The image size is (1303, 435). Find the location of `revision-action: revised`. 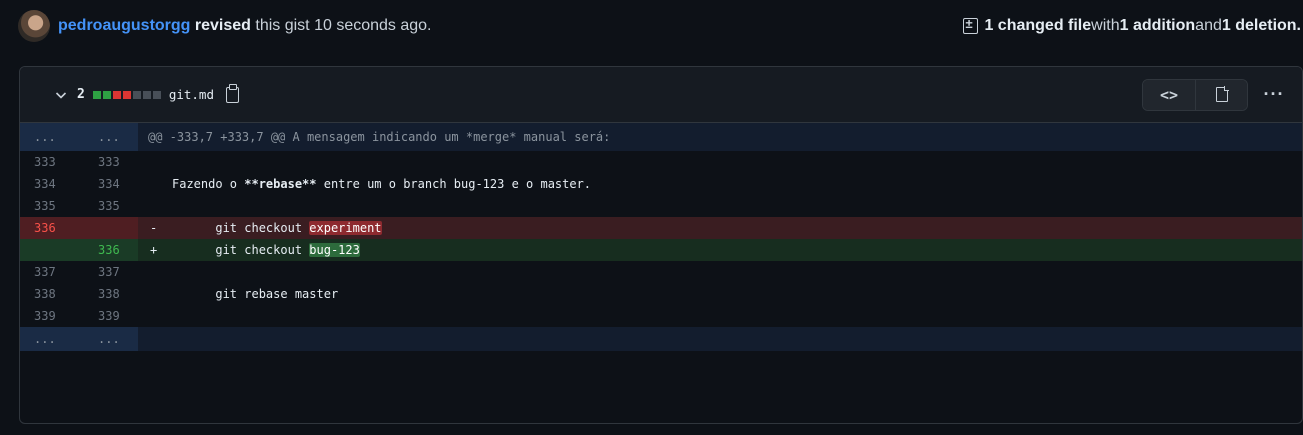

revision-action: revised is located at coordinates (223, 25).